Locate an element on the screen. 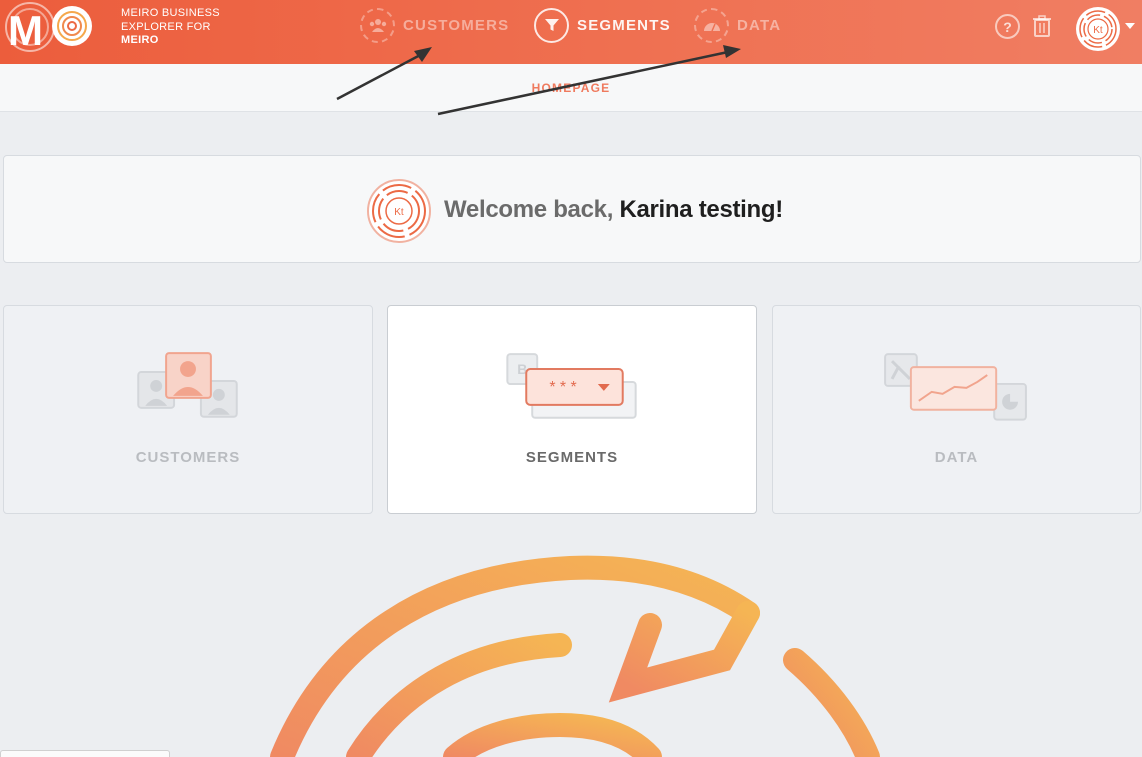 Image resolution: width=1142 pixels, height=757 pixels. welcome-prefix: Welcome back, is located at coordinates (532, 209).